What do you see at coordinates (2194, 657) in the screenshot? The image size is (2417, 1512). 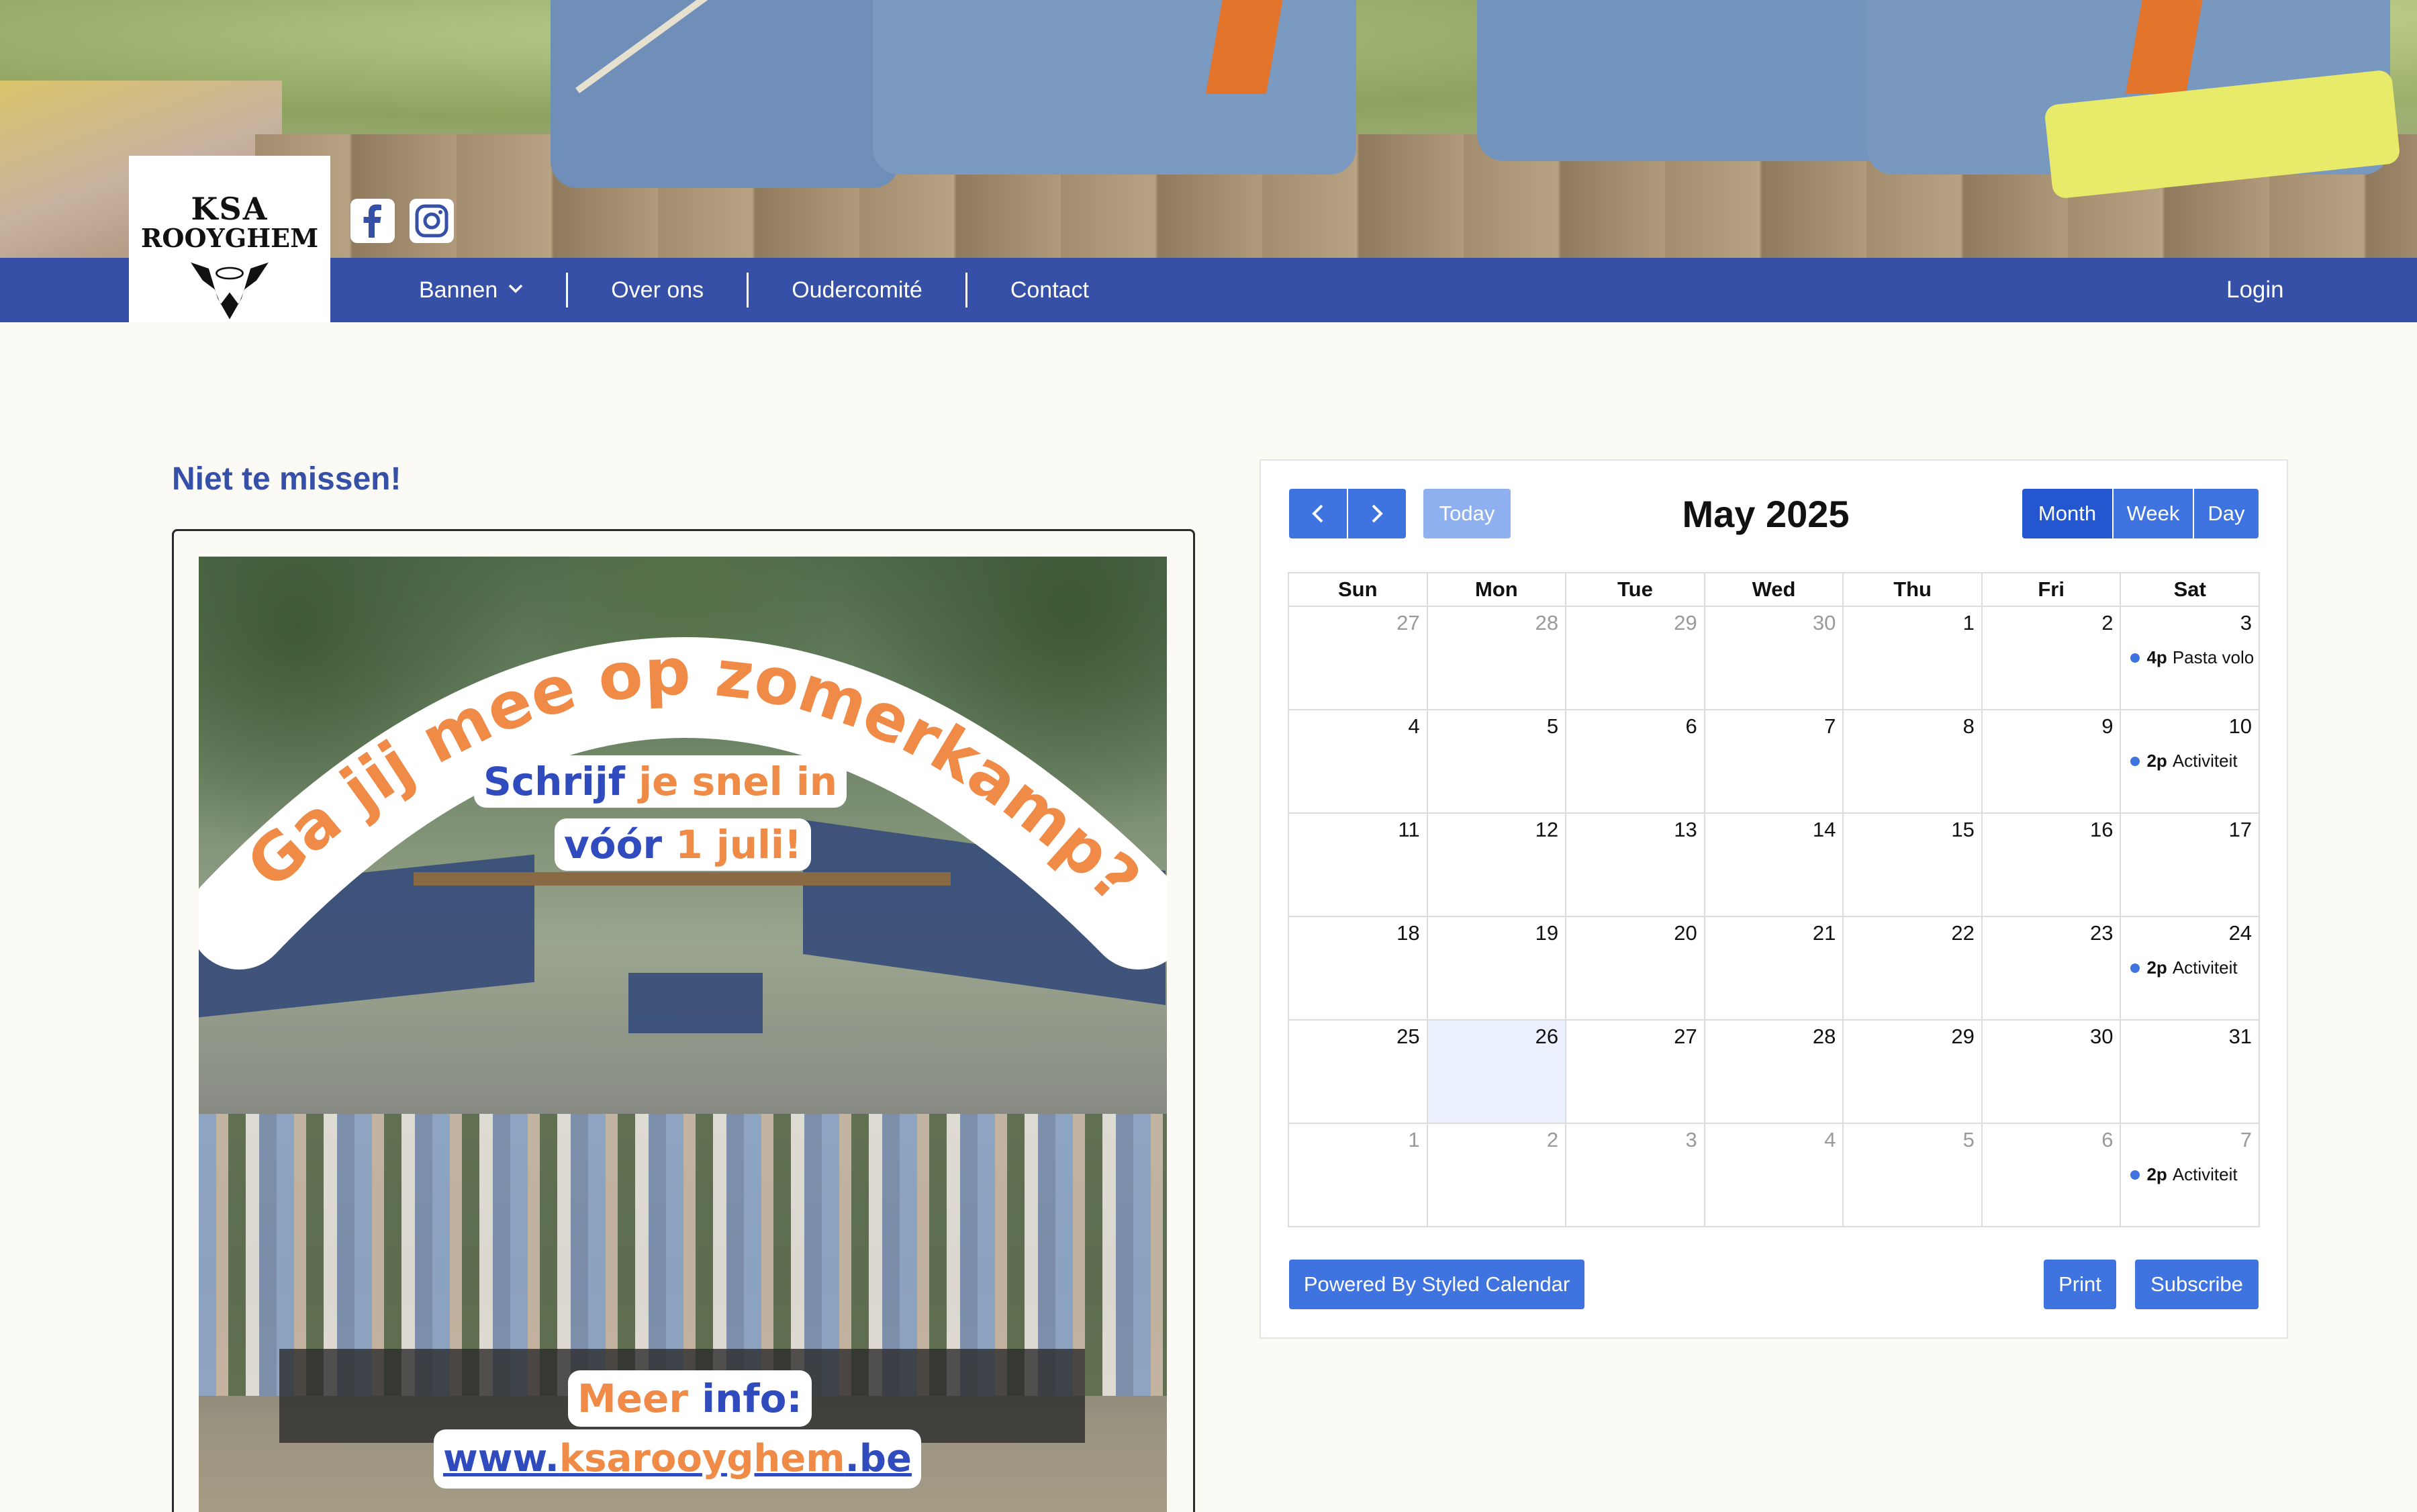 I see `calendar-event: 4p Pasta volo` at bounding box center [2194, 657].